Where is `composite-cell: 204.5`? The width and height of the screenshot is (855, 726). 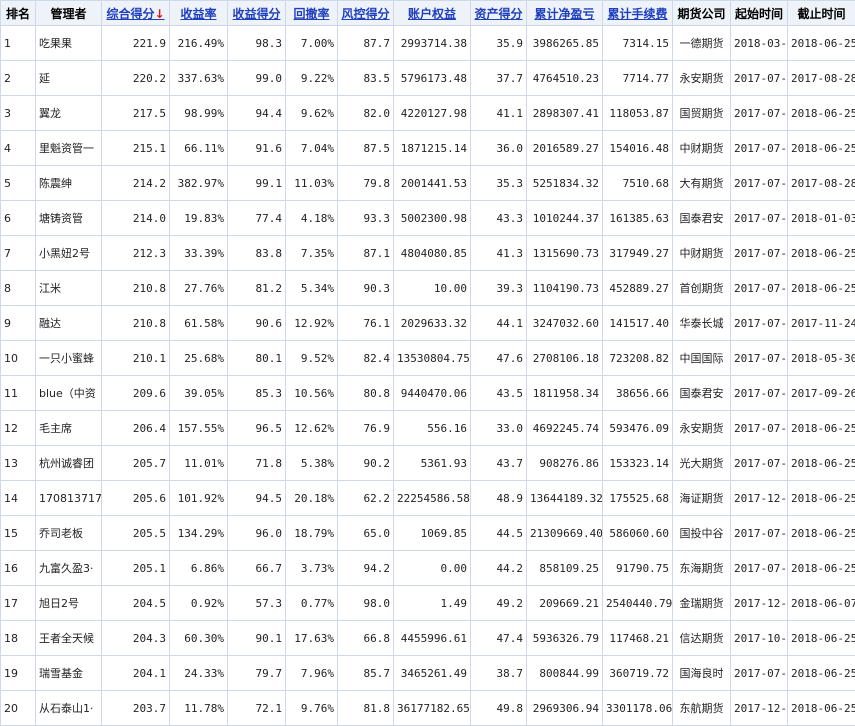
composite-cell: 204.5 is located at coordinates (136, 603).